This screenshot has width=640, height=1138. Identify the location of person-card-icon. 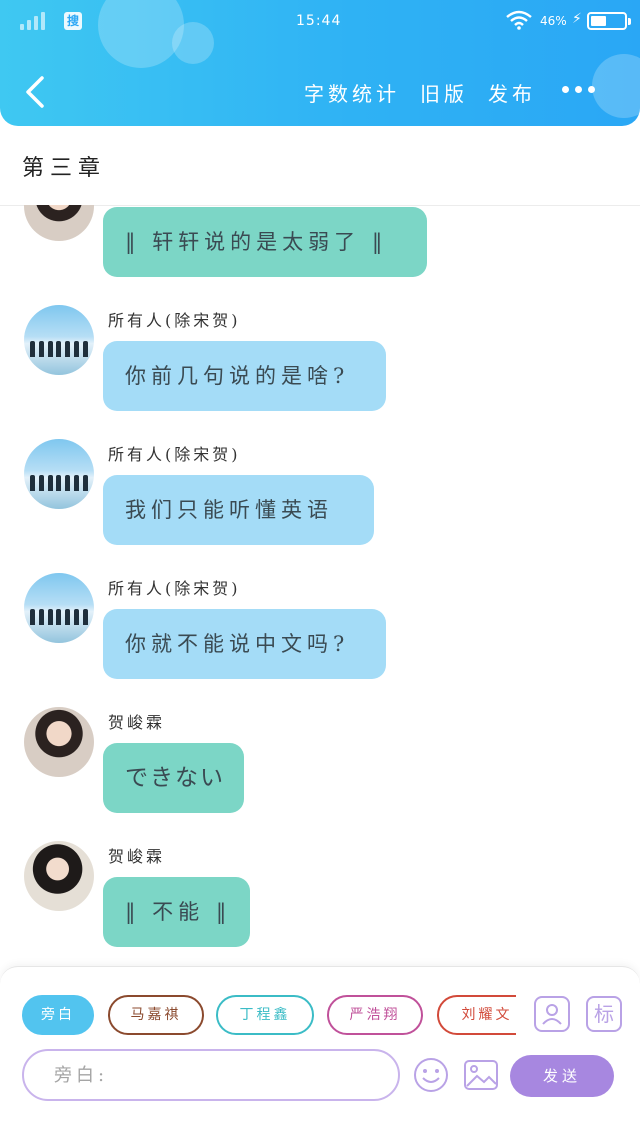
(552, 1014).